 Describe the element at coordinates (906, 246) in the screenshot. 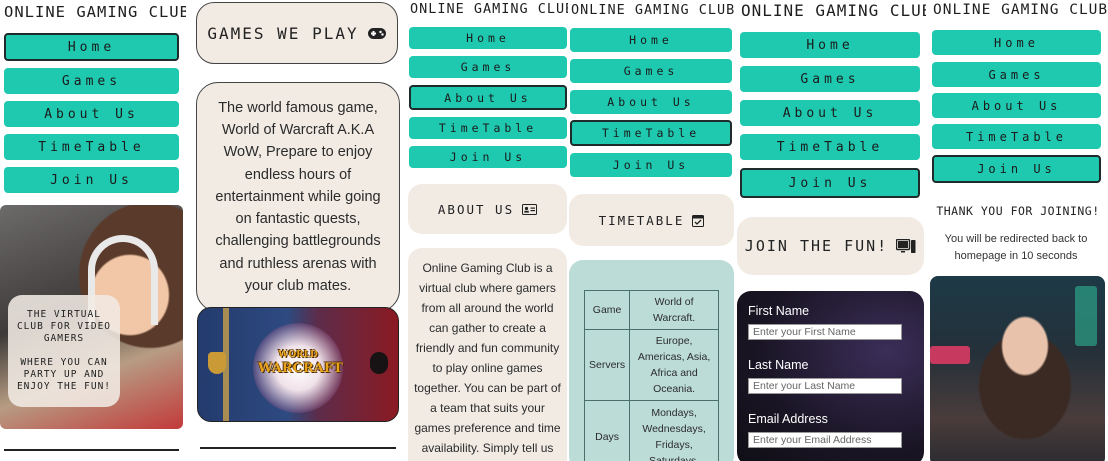

I see `computer-icon` at that location.